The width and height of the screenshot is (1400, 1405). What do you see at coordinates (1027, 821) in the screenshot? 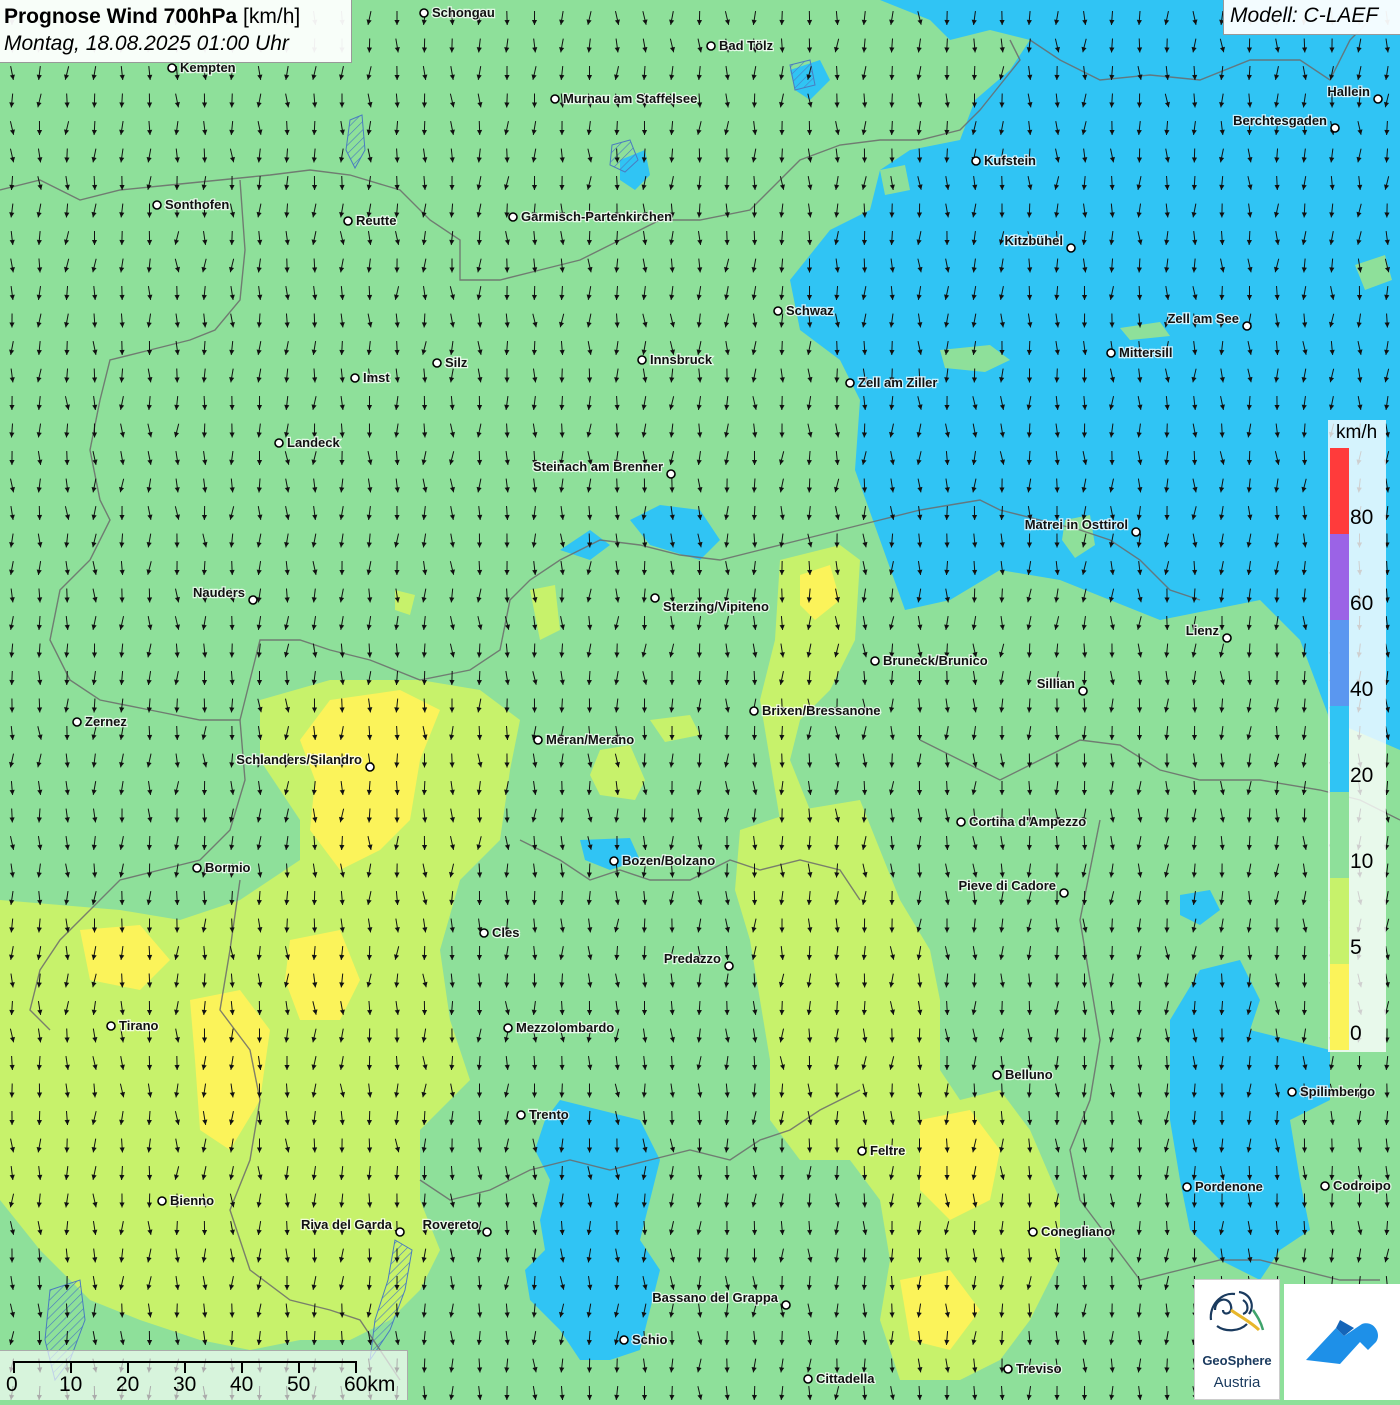
I see `city-label: Cortina d'Ampezzo` at bounding box center [1027, 821].